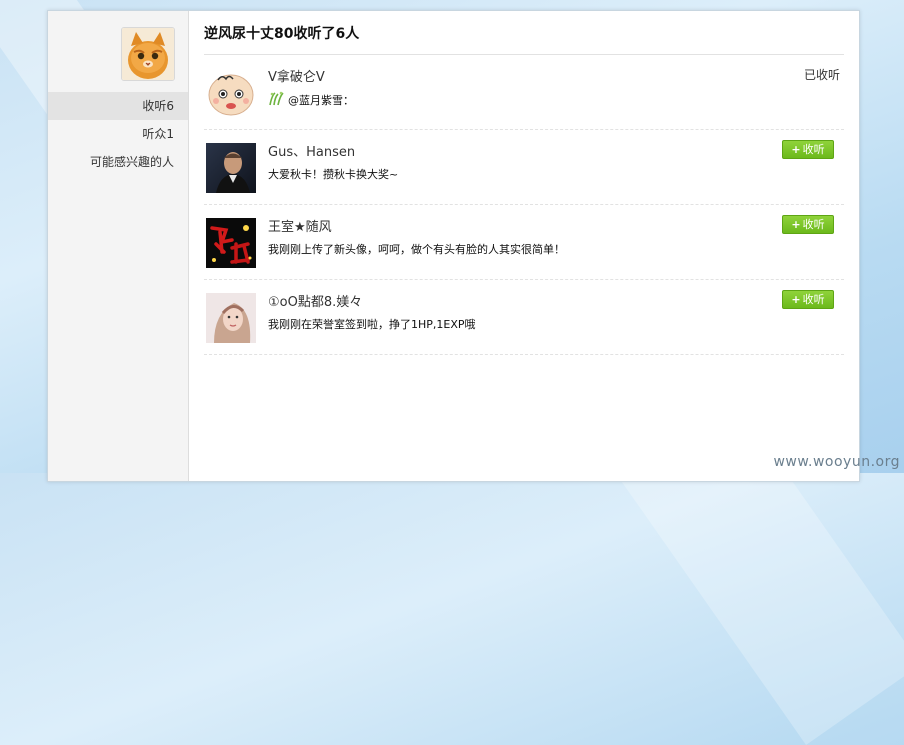  I want to click on user-status: @蓝月紫雪：, so click(311, 99).